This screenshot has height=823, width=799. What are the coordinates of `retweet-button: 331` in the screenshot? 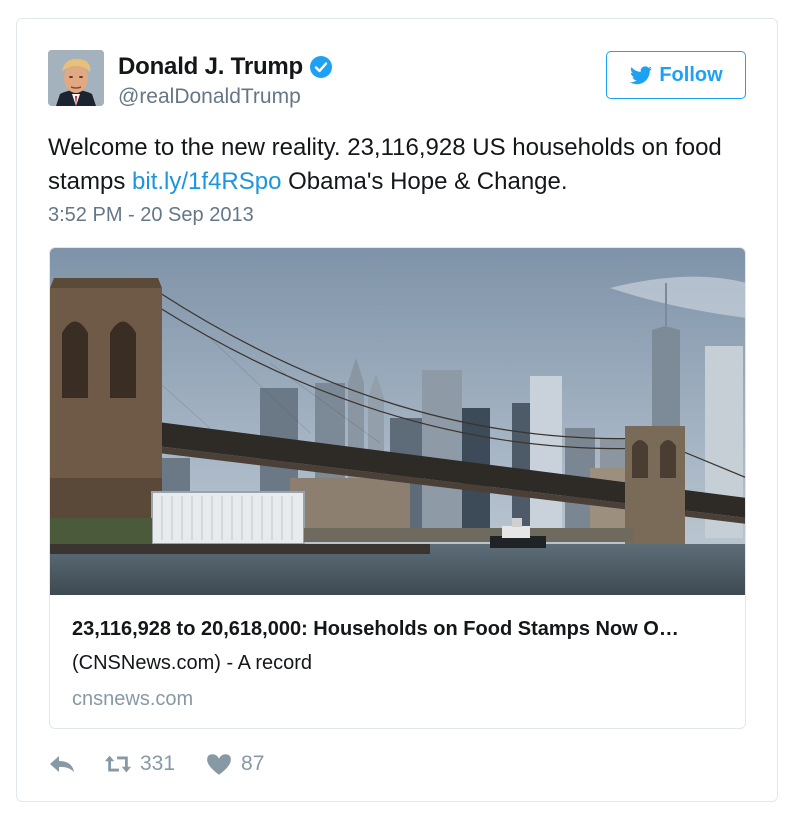 It's located at (139, 764).